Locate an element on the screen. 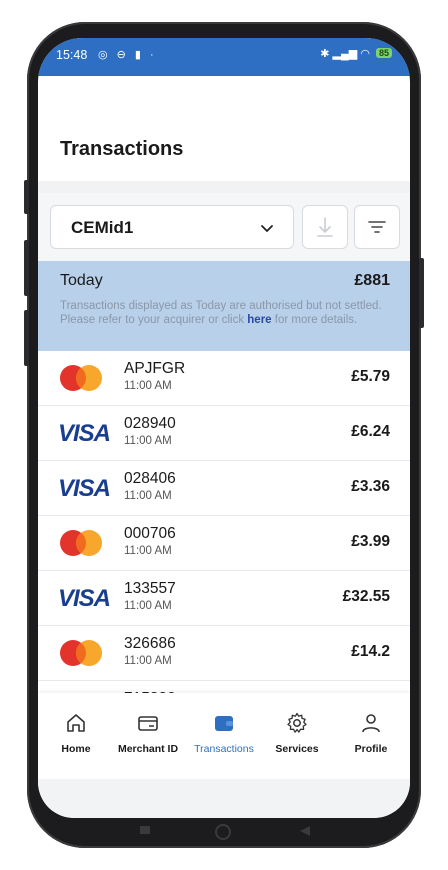 The height and width of the screenshot is (870, 448). home-gesture-icon is located at coordinates (223, 832).